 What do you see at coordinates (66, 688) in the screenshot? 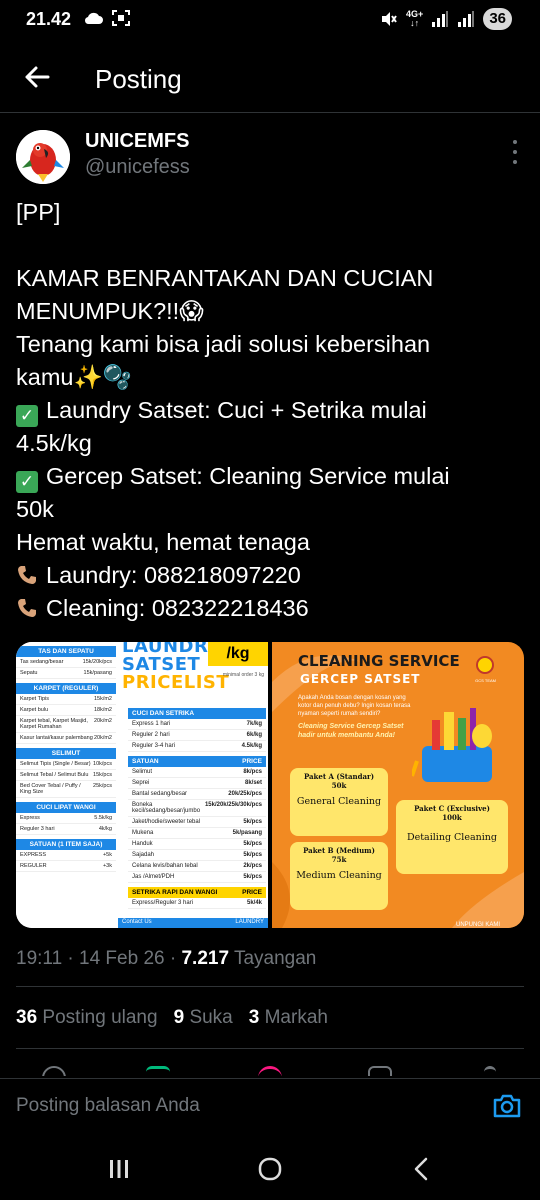
I see `pricelist-section: KARPET (REGULER)` at bounding box center [66, 688].